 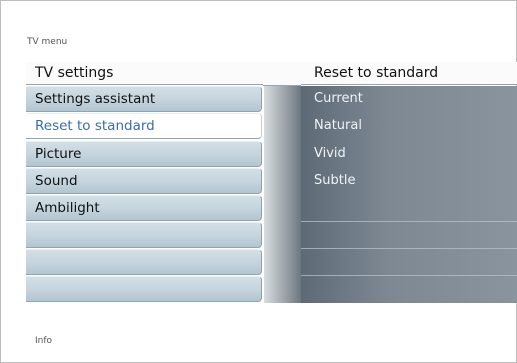 What do you see at coordinates (282, 74) in the screenshot?
I see `header-gap` at bounding box center [282, 74].